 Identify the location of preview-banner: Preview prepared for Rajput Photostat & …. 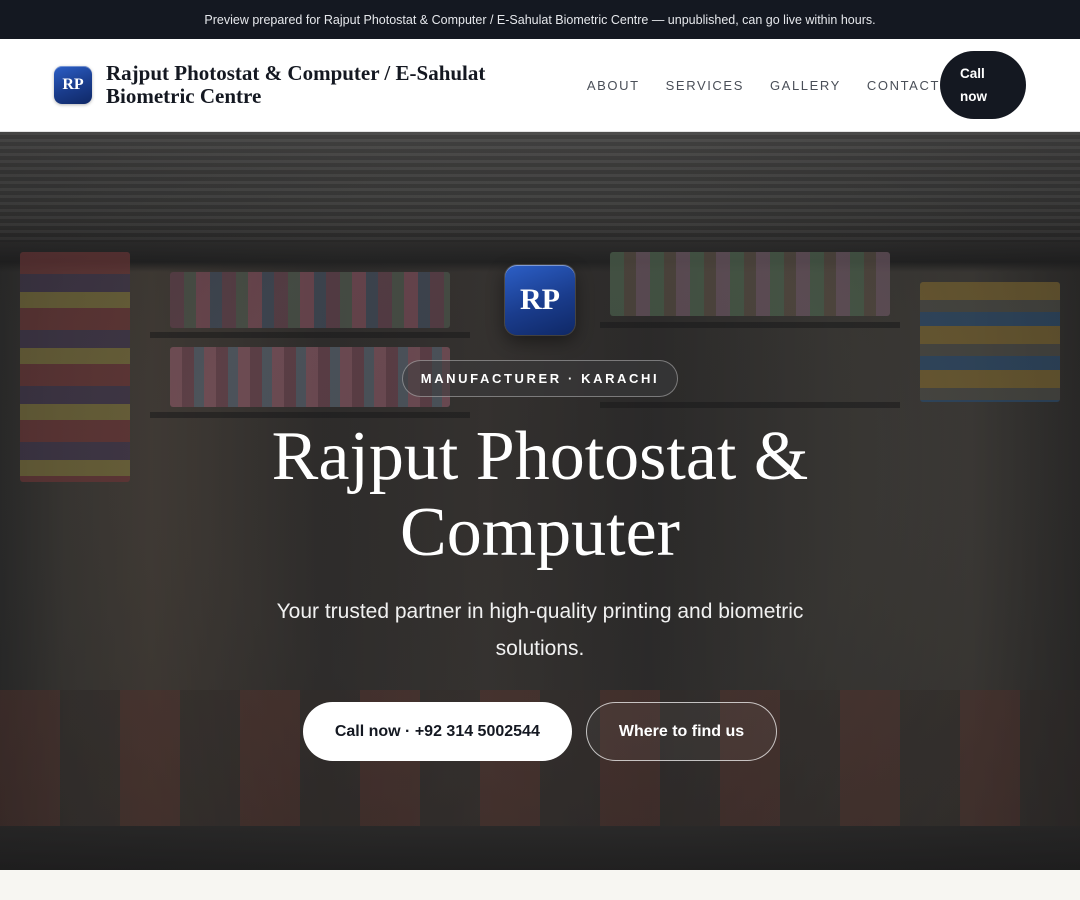
(540, 19).